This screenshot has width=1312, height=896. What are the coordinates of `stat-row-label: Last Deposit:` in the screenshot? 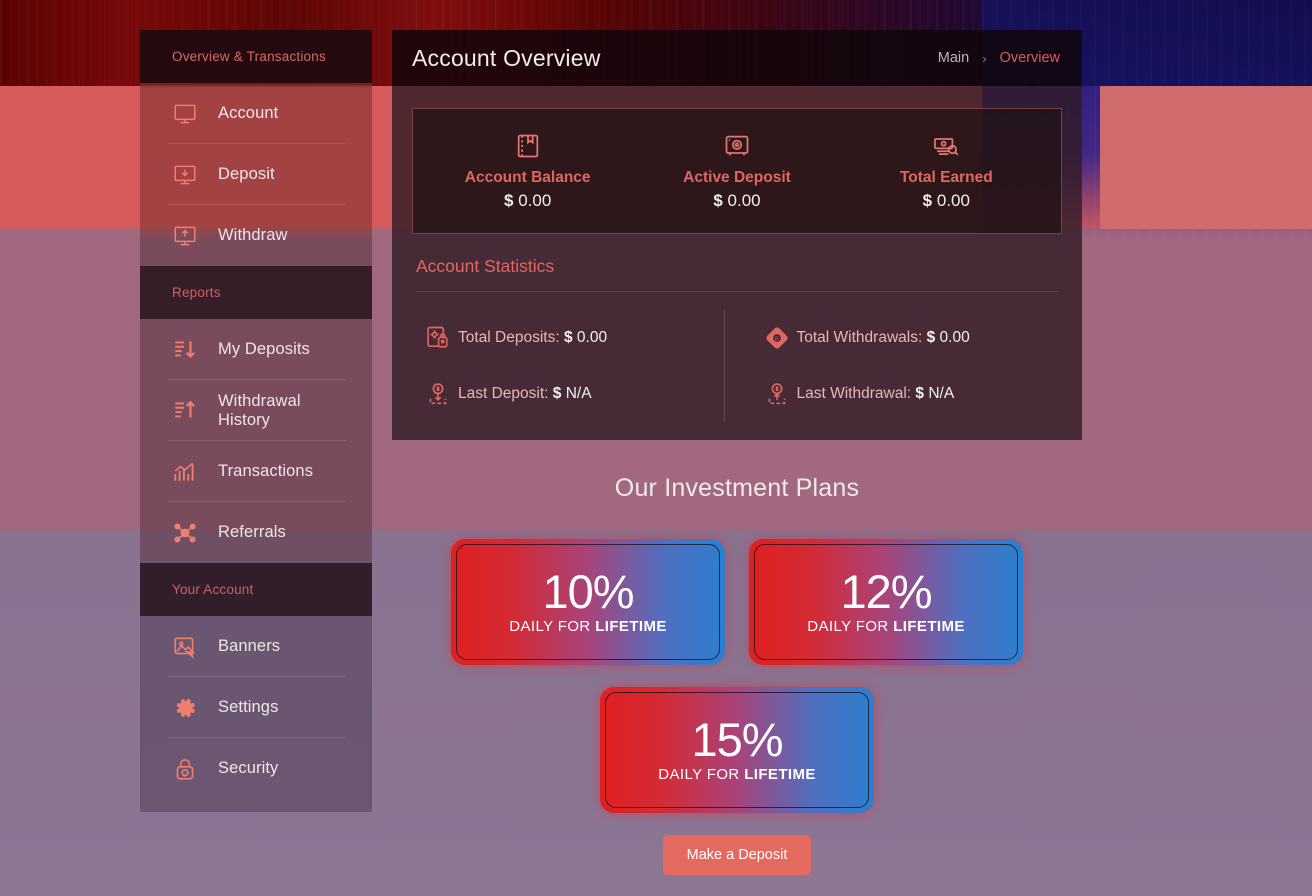 It's located at (503, 393).